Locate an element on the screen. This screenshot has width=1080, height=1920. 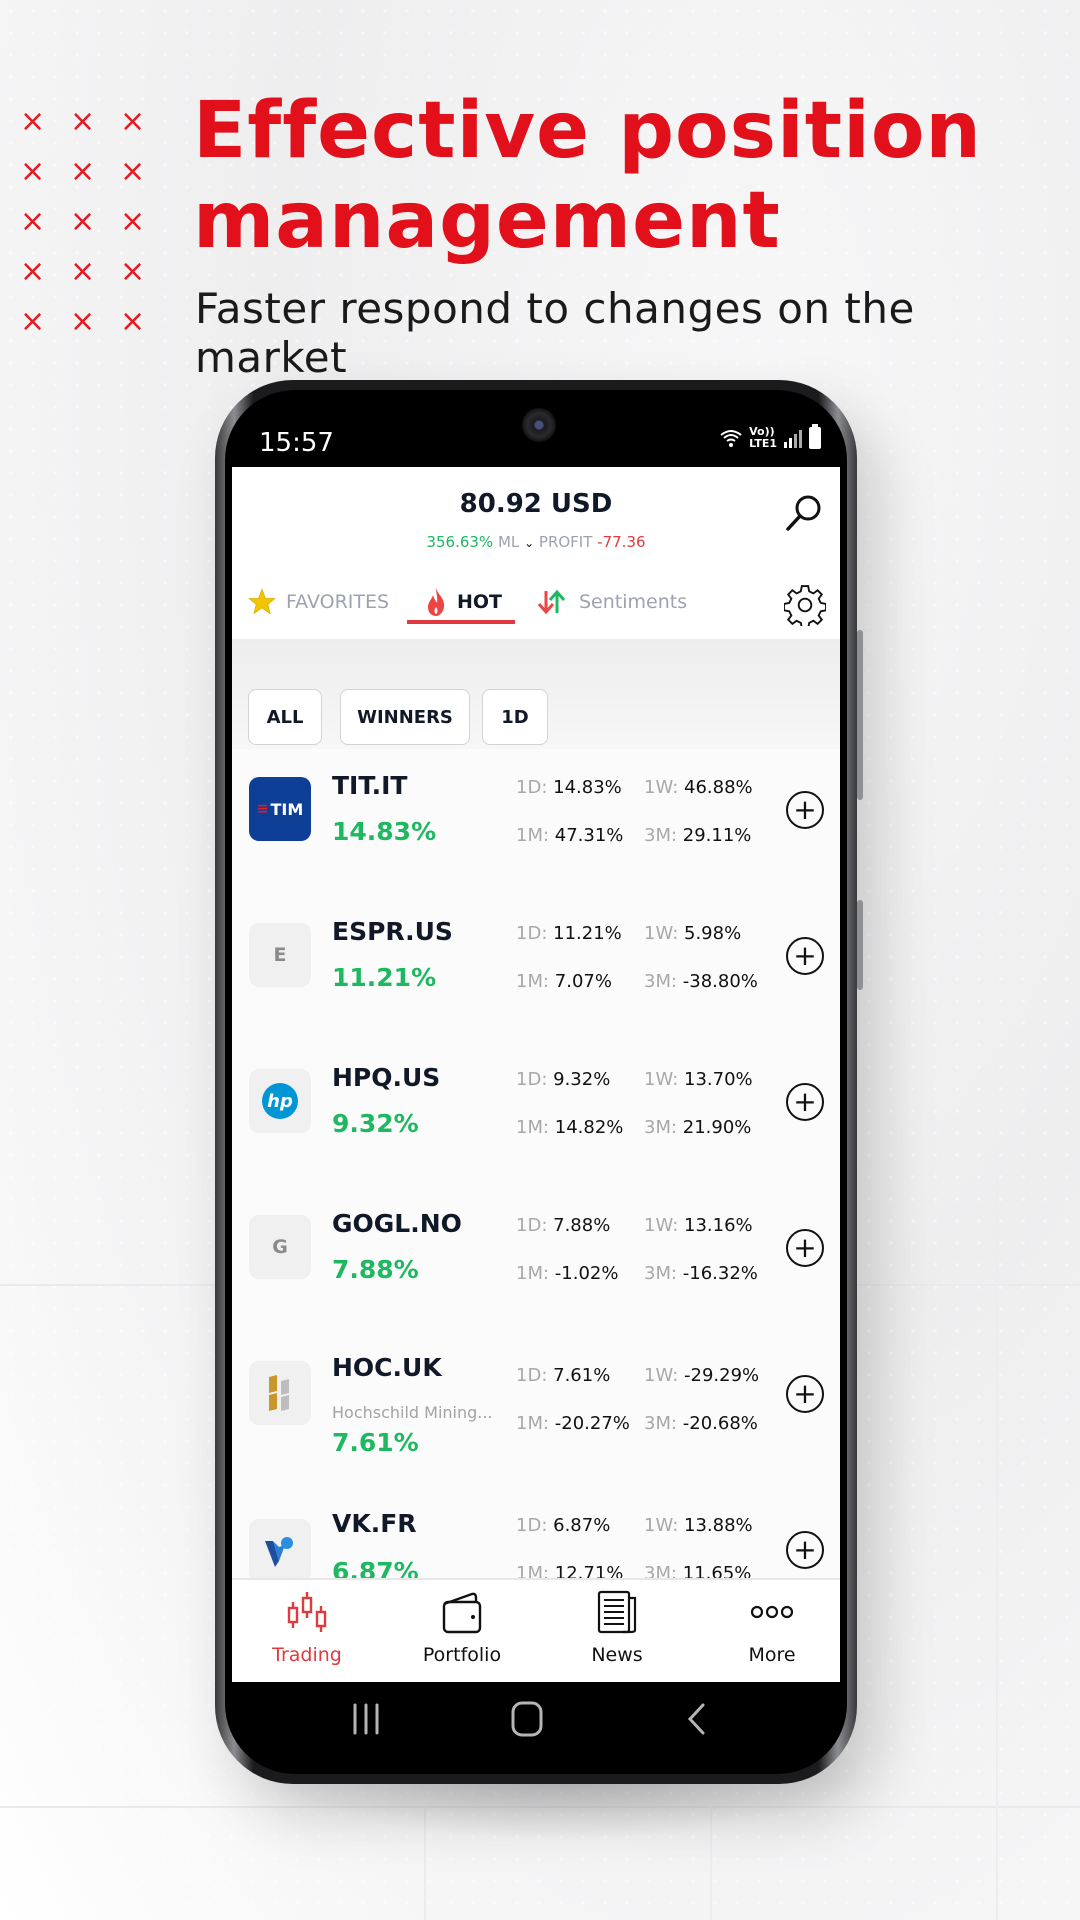
instrument-logo: hp is located at coordinates (280, 1101).